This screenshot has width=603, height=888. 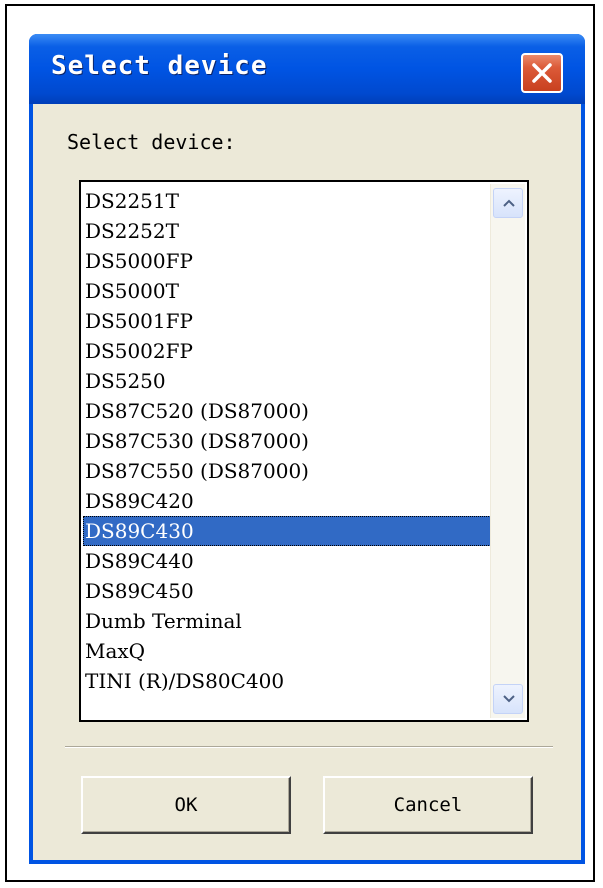 I want to click on dialog-title: Select device, so click(x=159, y=66).